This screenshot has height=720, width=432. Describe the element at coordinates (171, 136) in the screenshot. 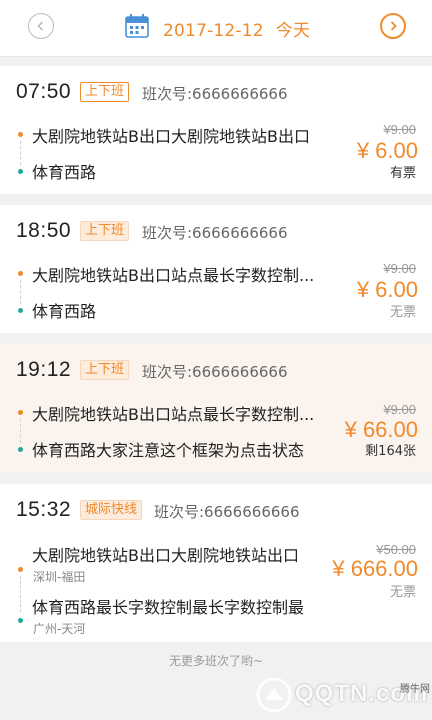

I see `origin-stop: 大剧院地铁站B出口大剧院地铁站B出口` at that location.